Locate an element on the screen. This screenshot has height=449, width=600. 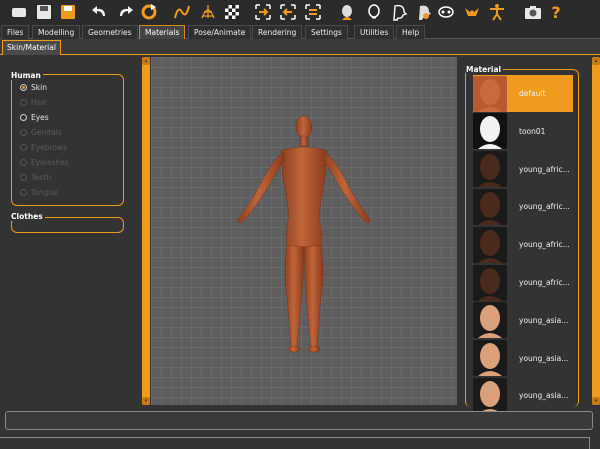
full-body-icon is located at coordinates (472, 12).